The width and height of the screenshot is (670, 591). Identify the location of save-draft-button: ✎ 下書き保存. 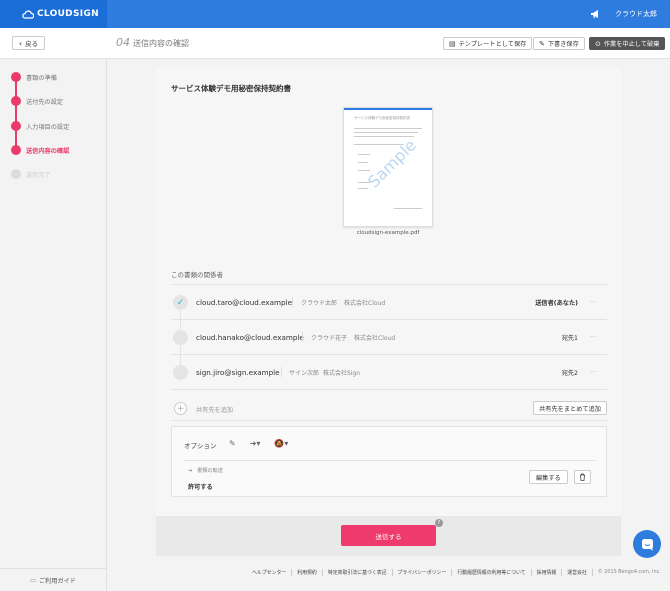
(559, 43).